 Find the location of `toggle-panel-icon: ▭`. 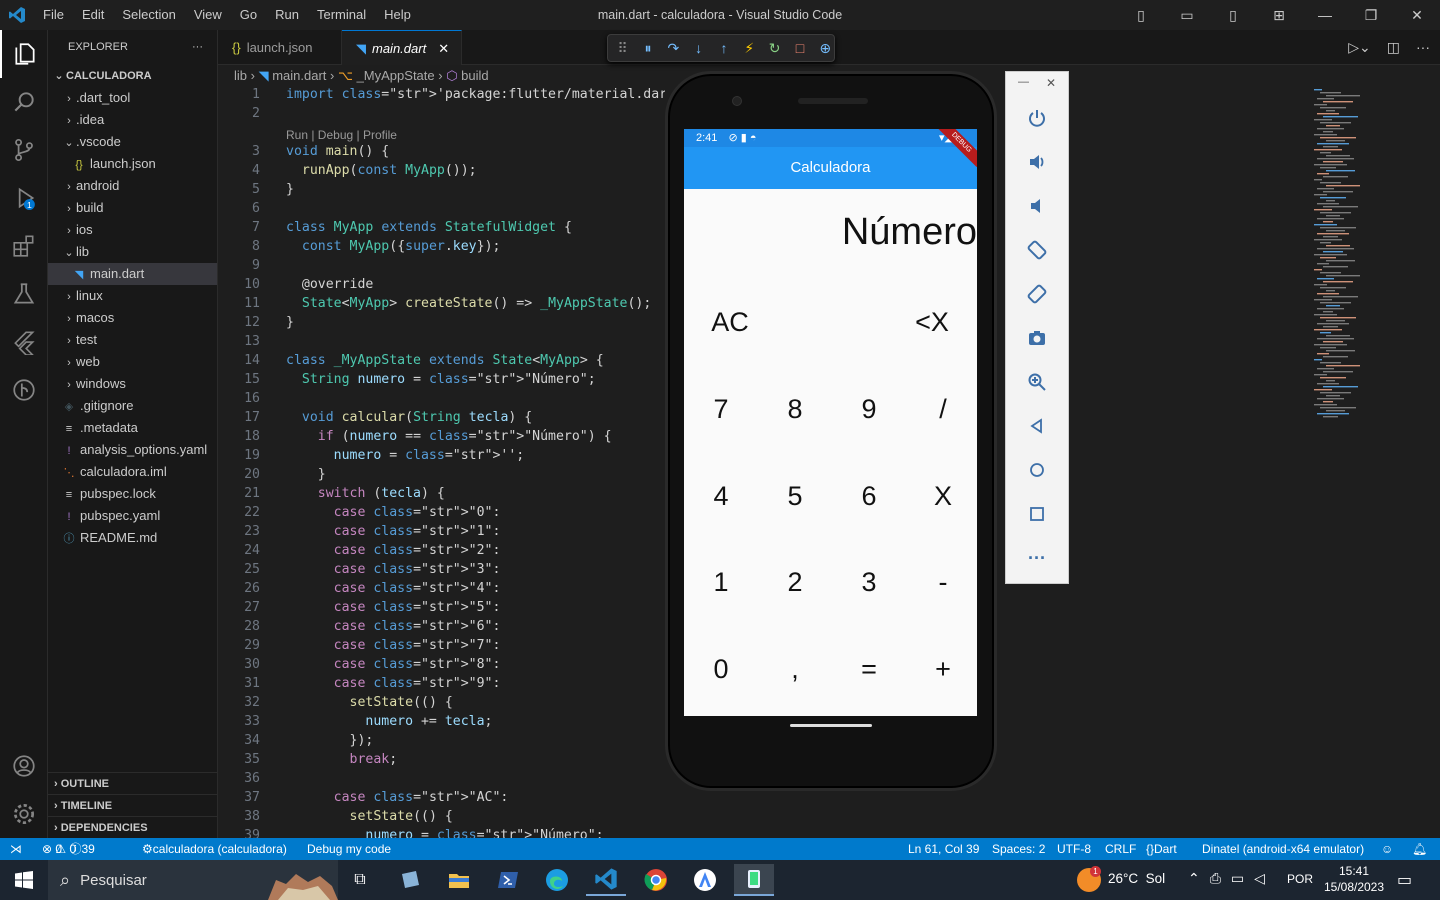

toggle-panel-icon: ▭ is located at coordinates (1187, 15).